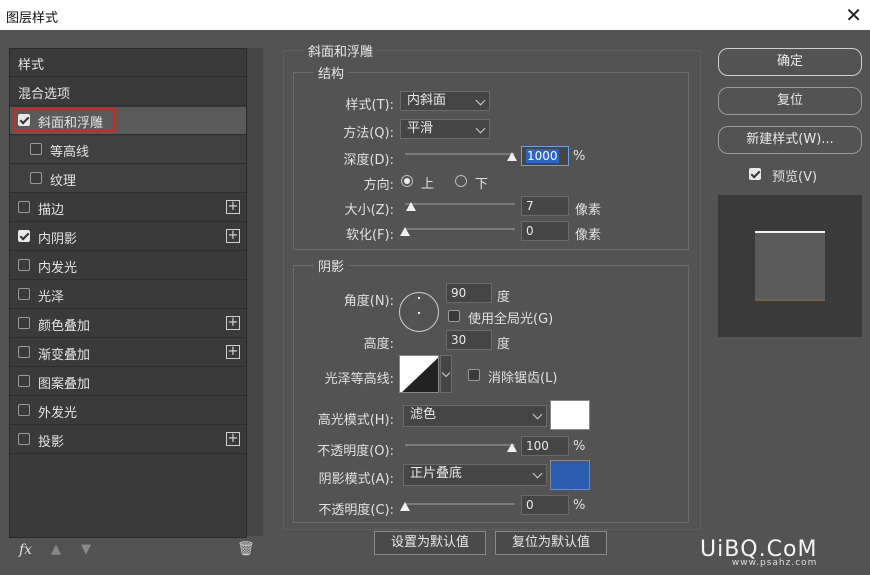  What do you see at coordinates (795, 177) in the screenshot?
I see `preview-label: 预览(V)` at bounding box center [795, 177].